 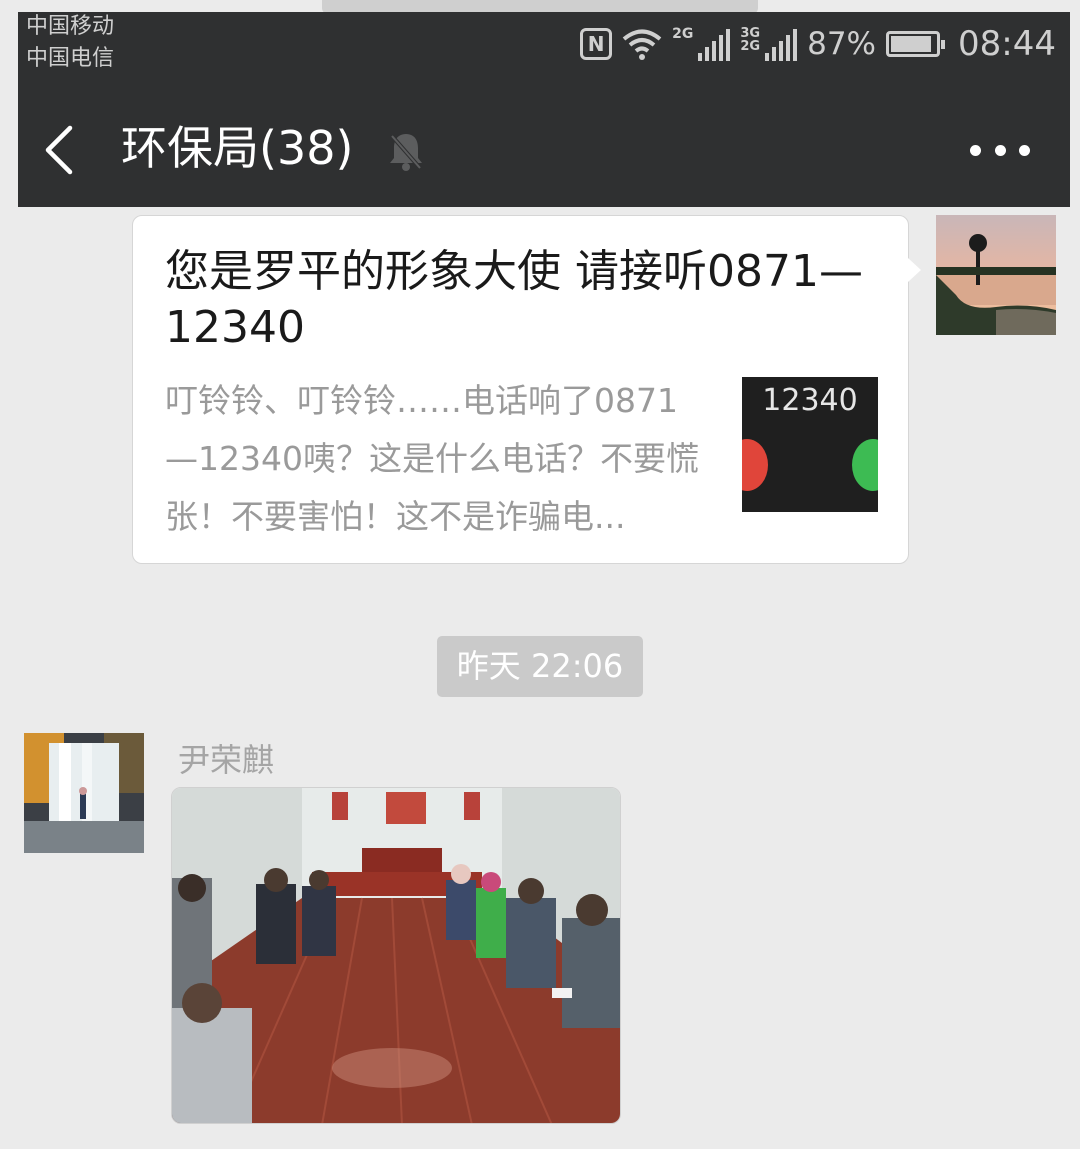 I want to click on chevron-left-icon, so click(x=60, y=150).